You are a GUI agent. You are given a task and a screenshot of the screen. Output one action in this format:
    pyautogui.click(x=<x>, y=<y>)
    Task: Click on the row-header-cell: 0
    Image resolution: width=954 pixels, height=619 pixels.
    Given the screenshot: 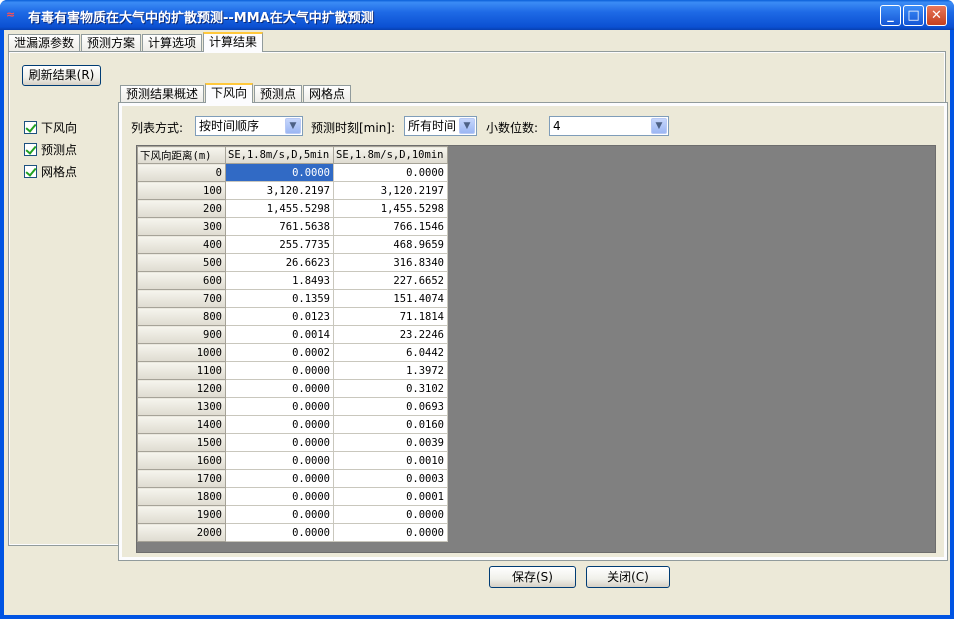 What is the action you would take?
    pyautogui.click(x=181, y=172)
    